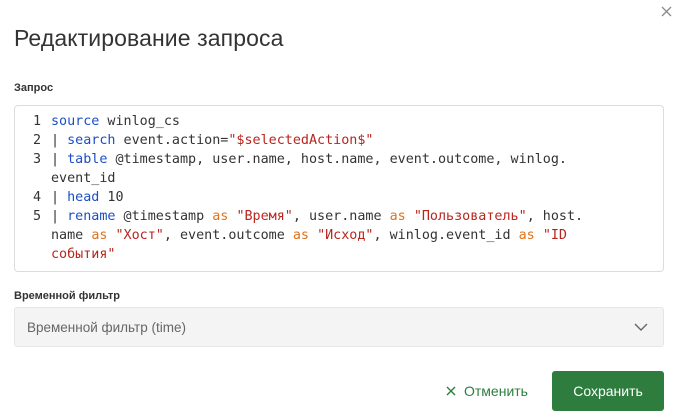 The image size is (680, 417). I want to click on code-line: event_id, so click(339, 178).